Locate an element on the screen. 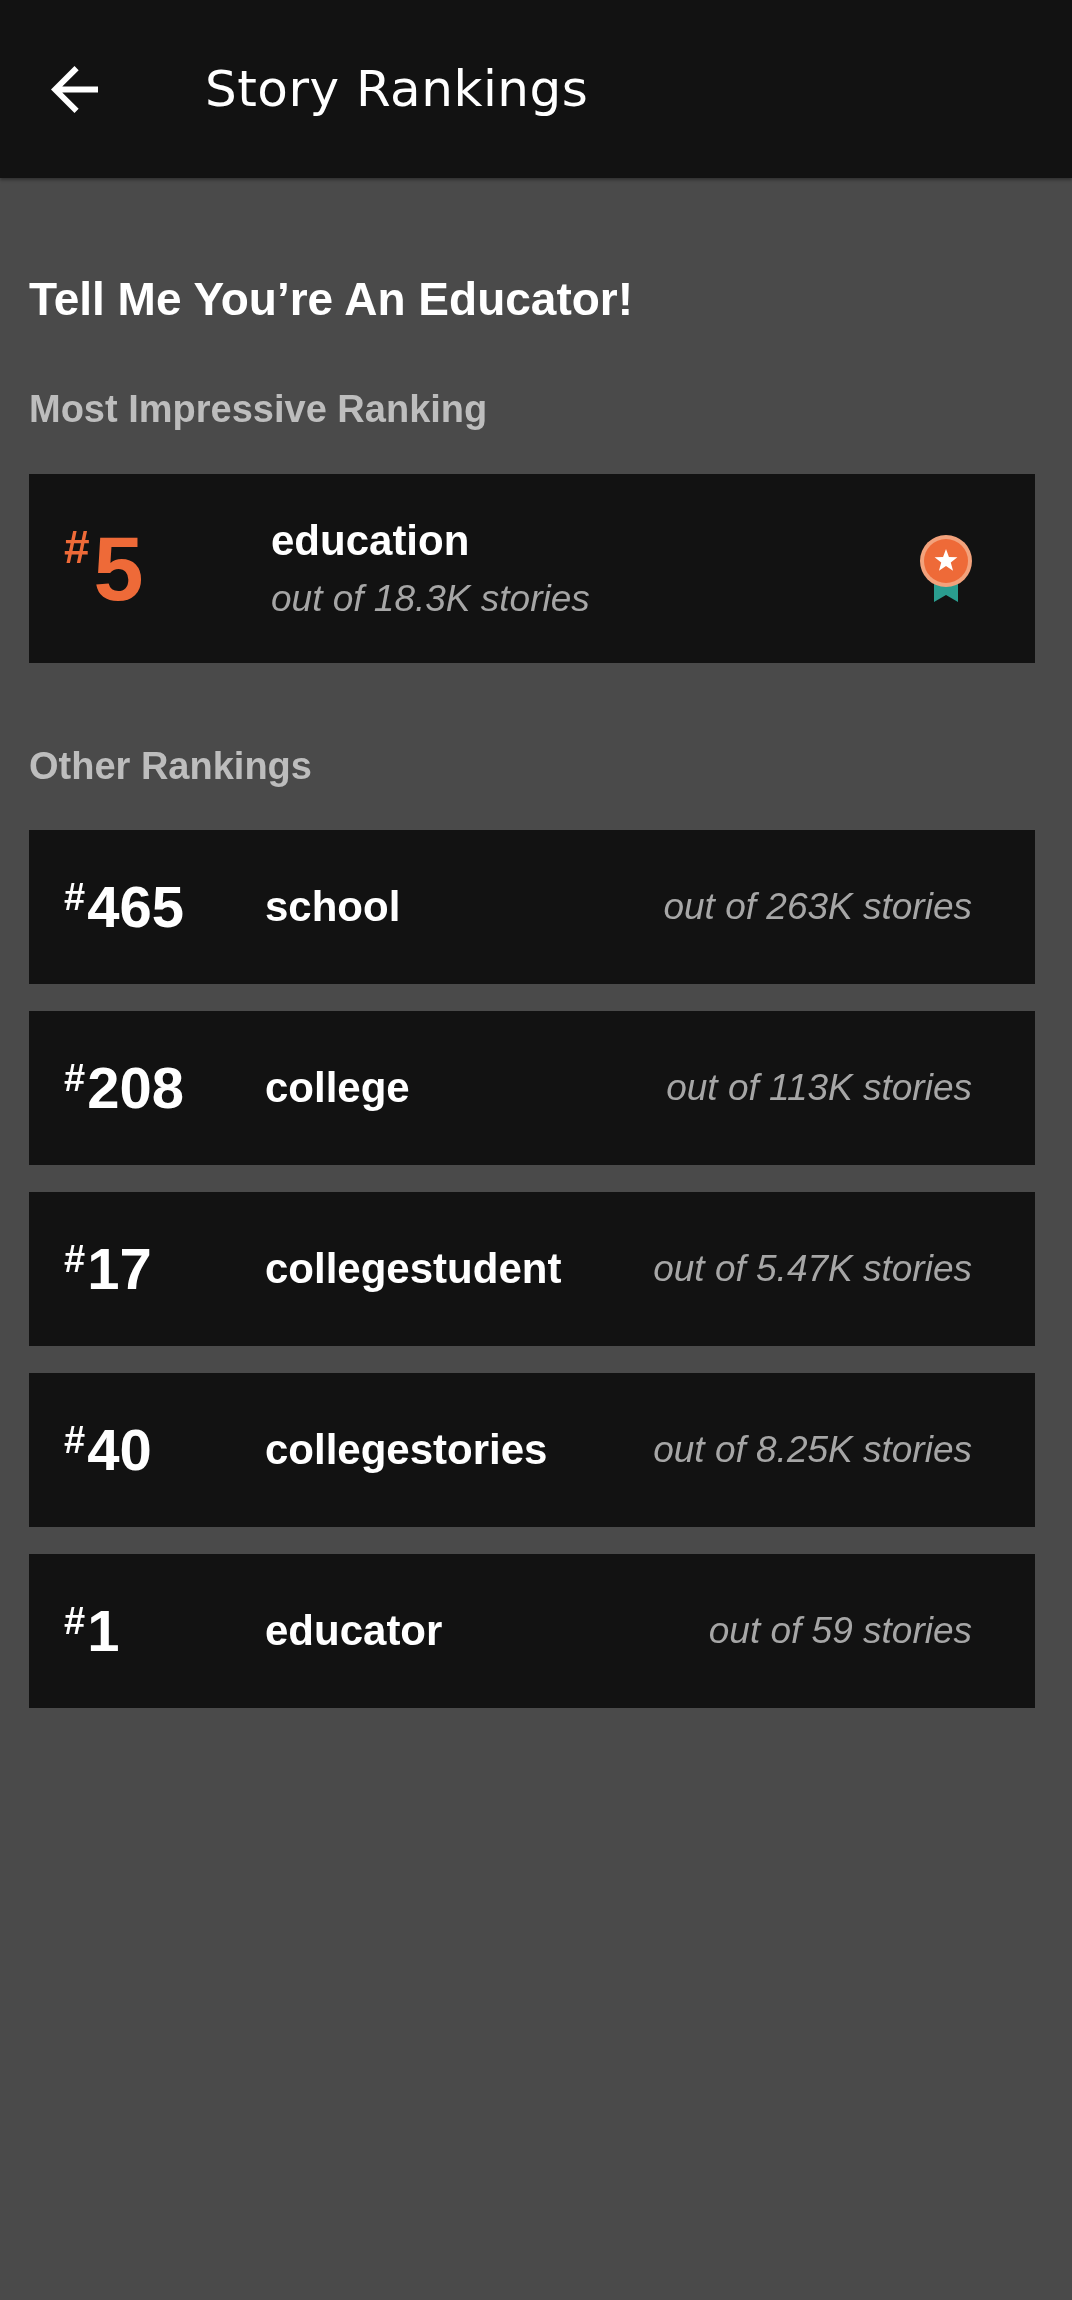 The width and height of the screenshot is (1072, 2300). section-heading: Most Impressive Ranking is located at coordinates (258, 409).